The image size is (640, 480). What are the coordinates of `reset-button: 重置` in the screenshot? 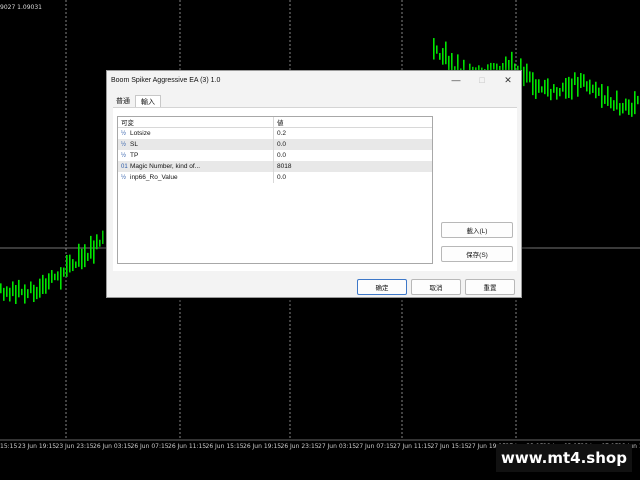 It's located at (490, 287).